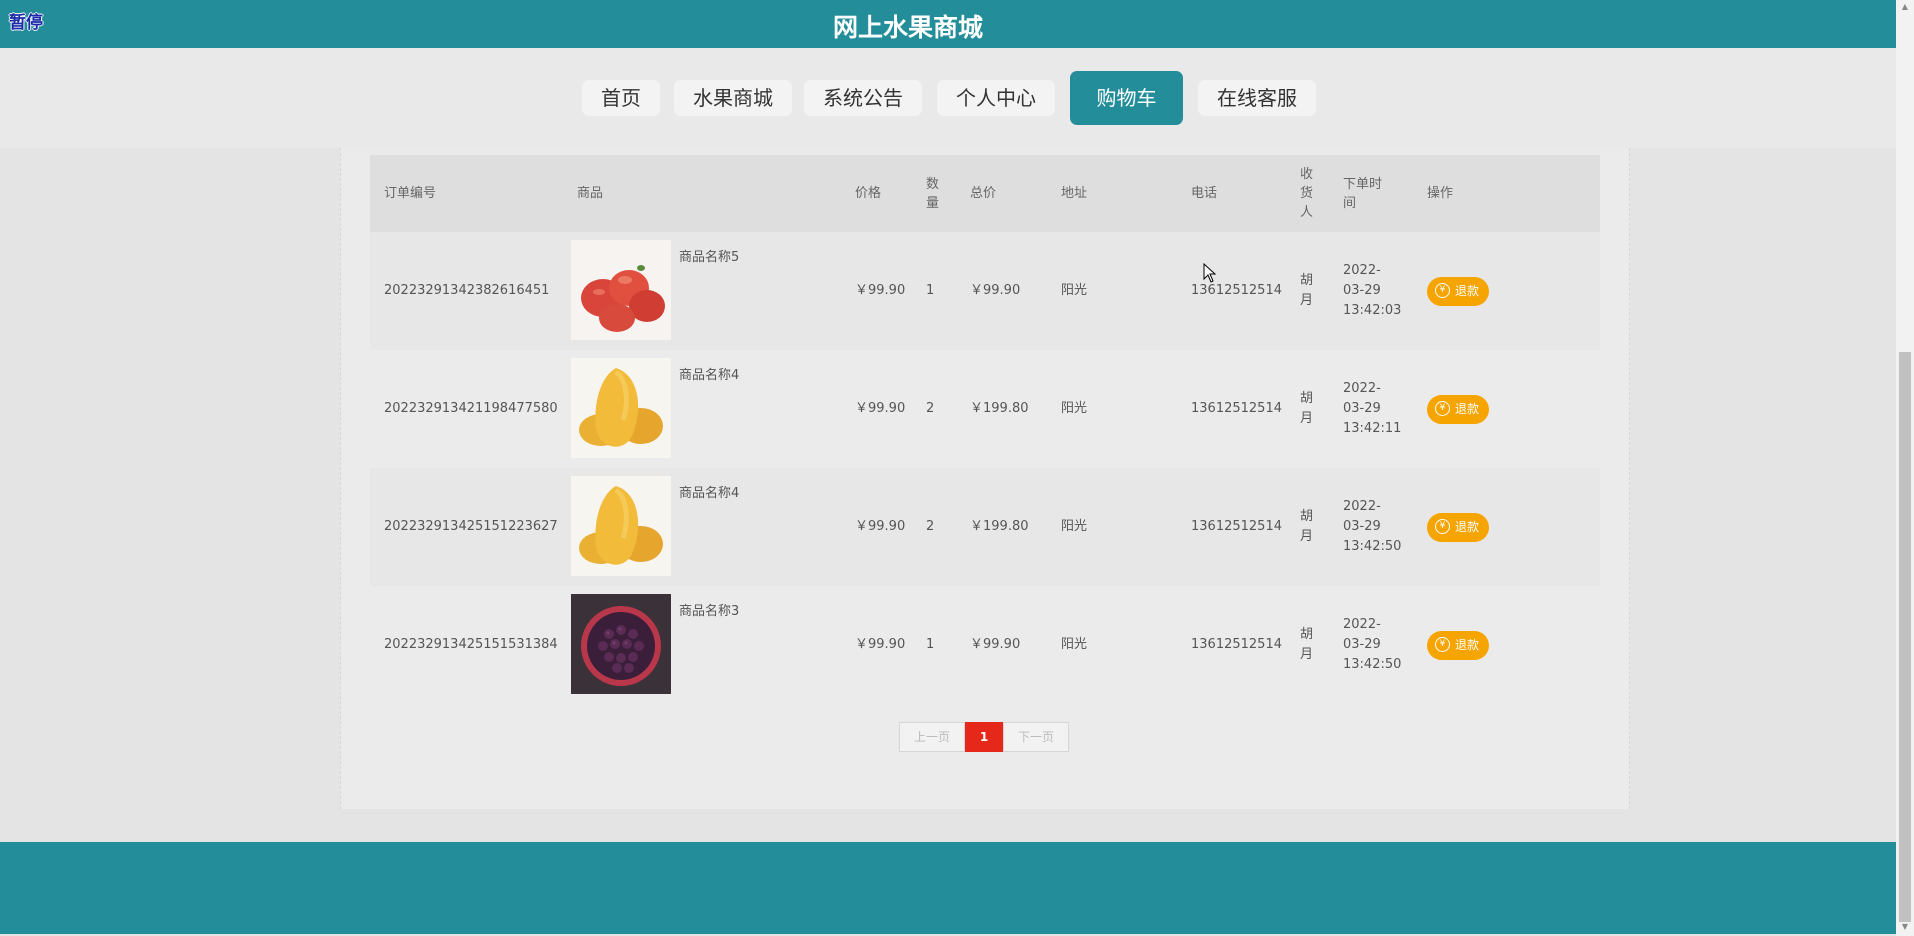 The width and height of the screenshot is (1914, 936). Describe the element at coordinates (1377, 193) in the screenshot. I see `col-header-order-time: 下单时间` at that location.